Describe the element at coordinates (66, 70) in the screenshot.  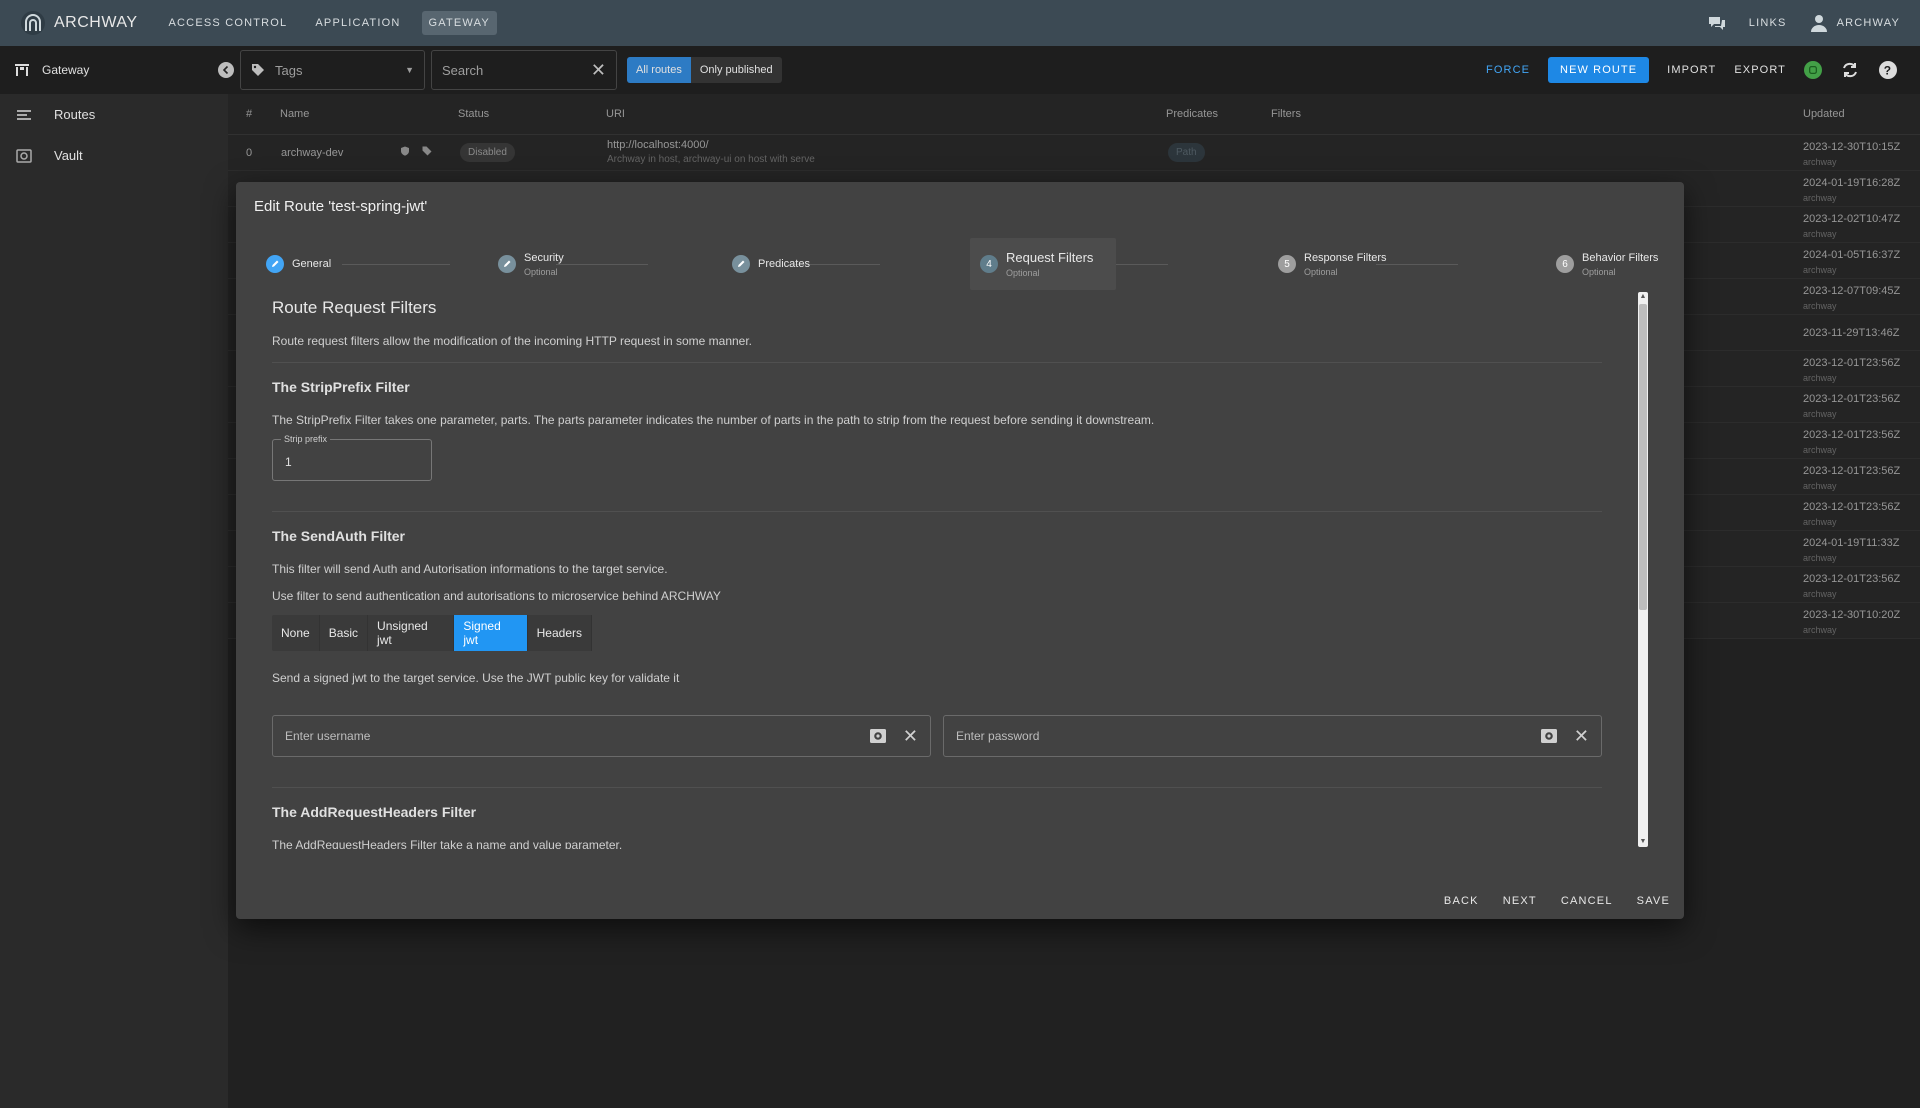
I see `section-title-text: Gateway` at that location.